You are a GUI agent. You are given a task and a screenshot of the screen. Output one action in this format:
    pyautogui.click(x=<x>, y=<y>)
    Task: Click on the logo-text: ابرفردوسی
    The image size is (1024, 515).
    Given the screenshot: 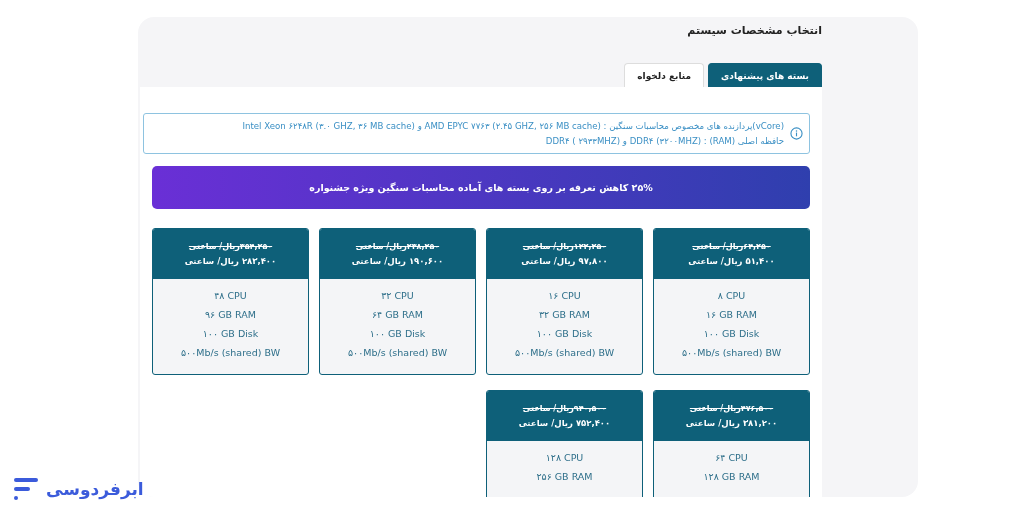 What is the action you would take?
    pyautogui.click(x=95, y=489)
    